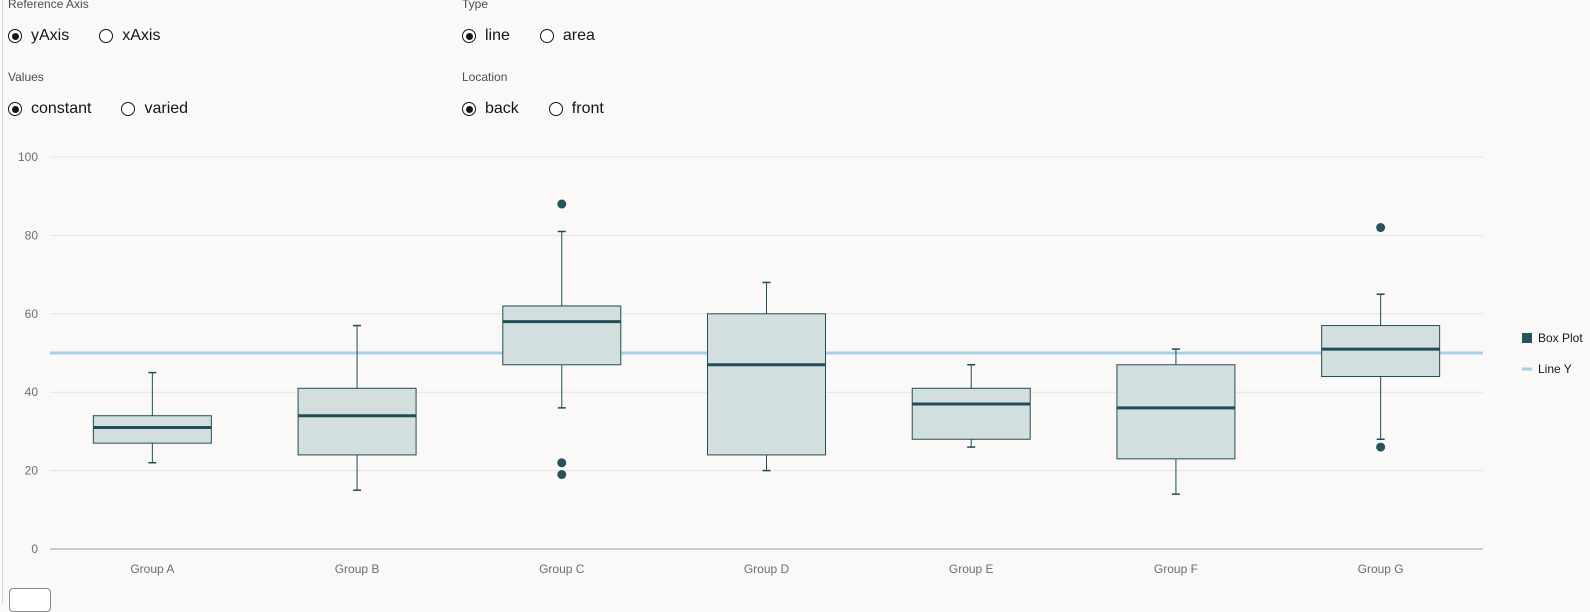 The width and height of the screenshot is (1590, 612). I want to click on y-tick-label: 60, so click(32, 314).